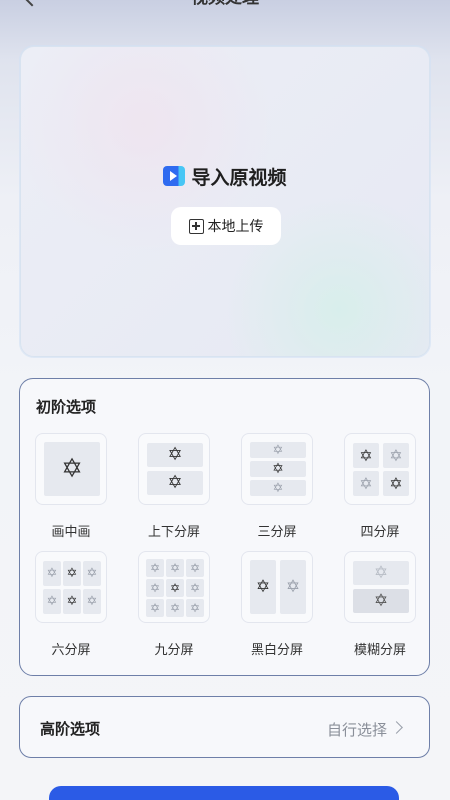 Image resolution: width=450 pixels, height=800 pixels. Describe the element at coordinates (276, 650) in the screenshot. I see `option-label: 黑白分屏` at that location.